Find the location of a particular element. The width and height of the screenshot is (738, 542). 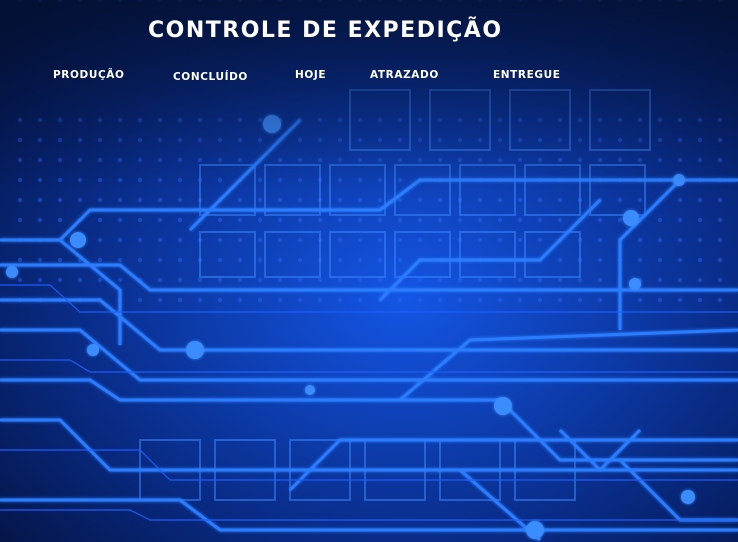

nav-item-concluido: CONCLUÍDO is located at coordinates (210, 77).